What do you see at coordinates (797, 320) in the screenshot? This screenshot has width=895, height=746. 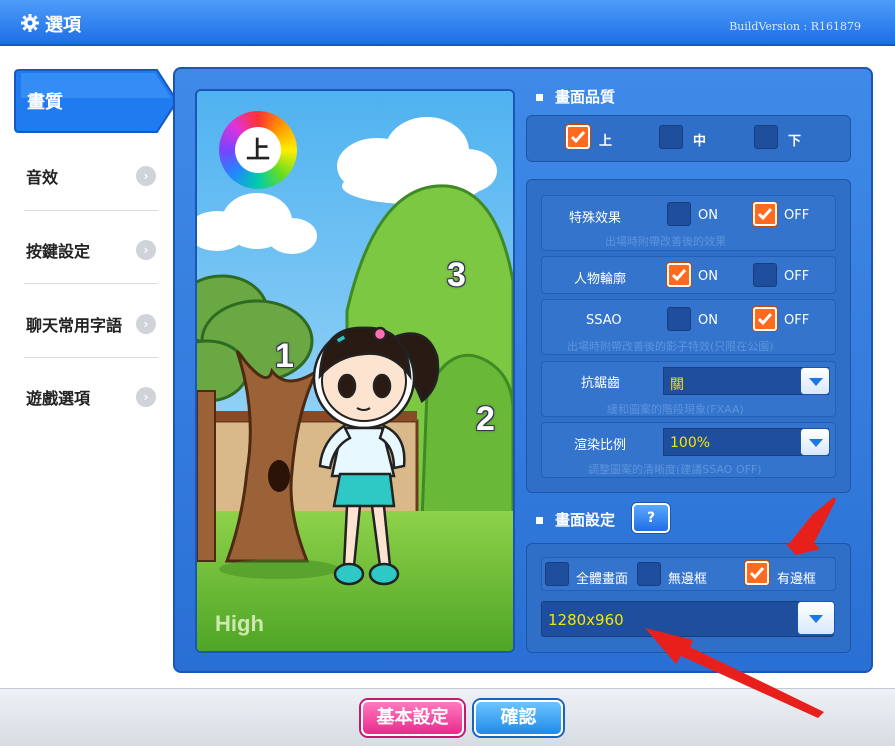 I see `ssao-off-label: OFF` at bounding box center [797, 320].